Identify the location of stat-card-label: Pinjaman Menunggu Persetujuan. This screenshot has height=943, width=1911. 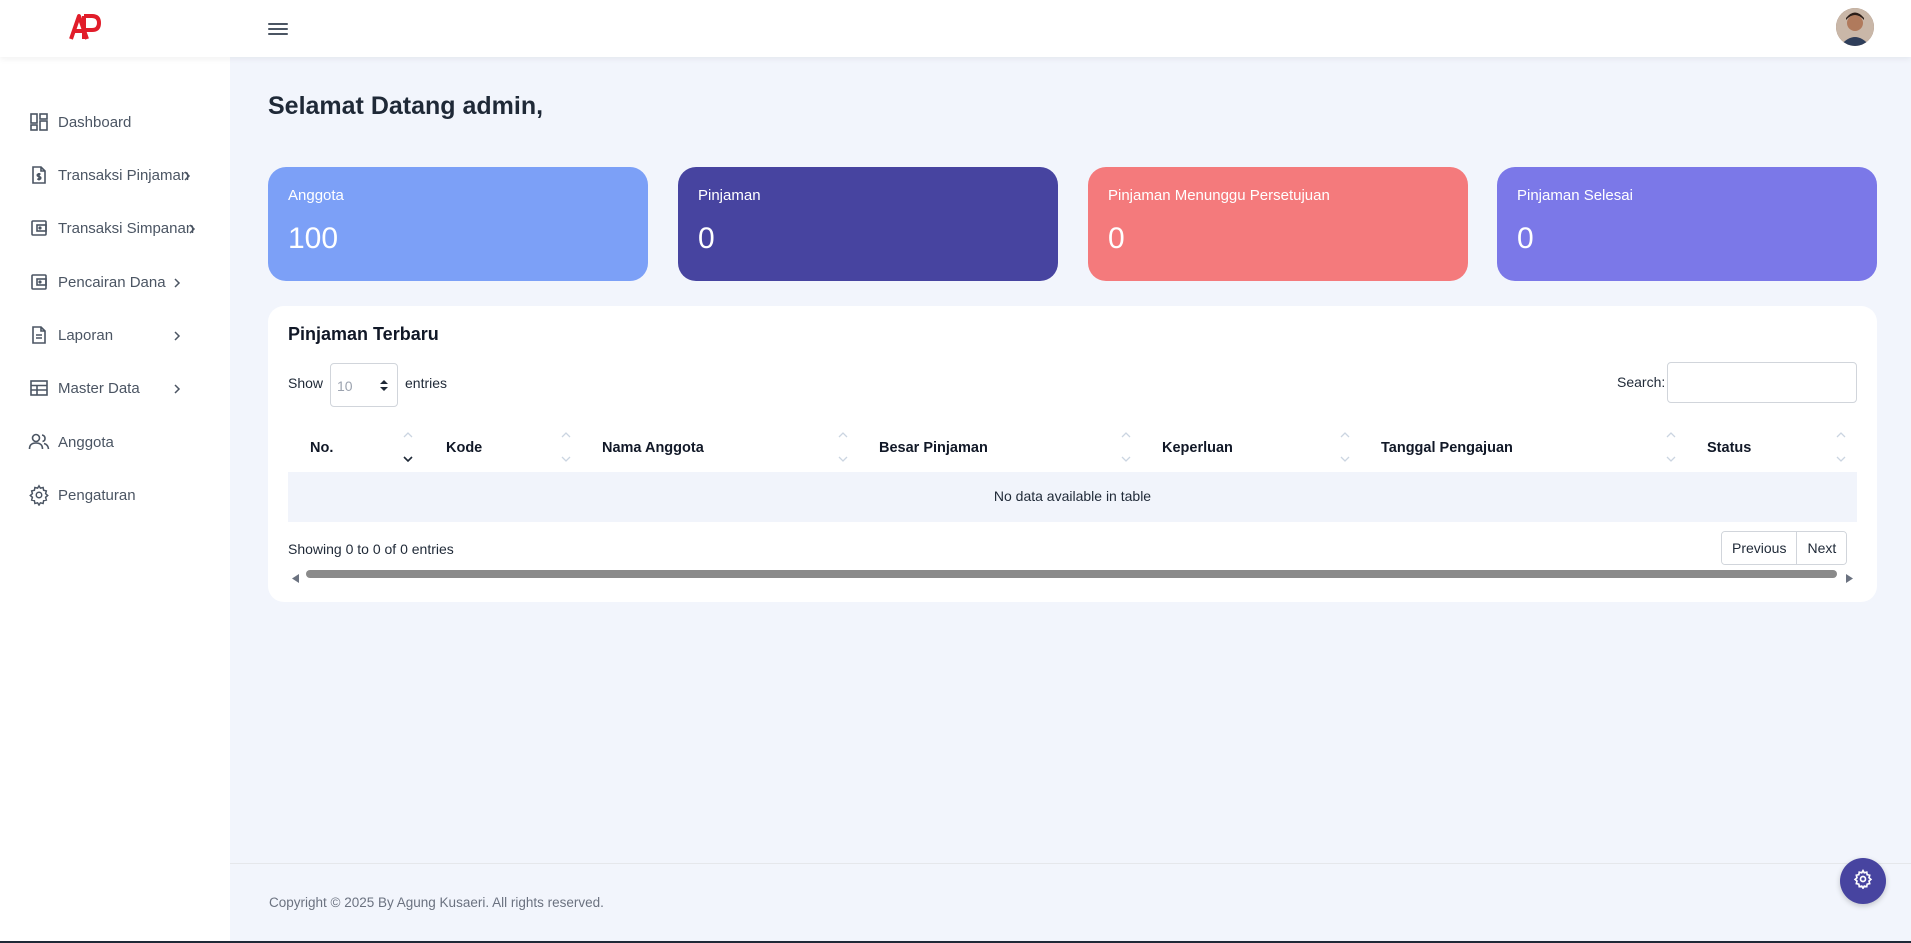
(1219, 195).